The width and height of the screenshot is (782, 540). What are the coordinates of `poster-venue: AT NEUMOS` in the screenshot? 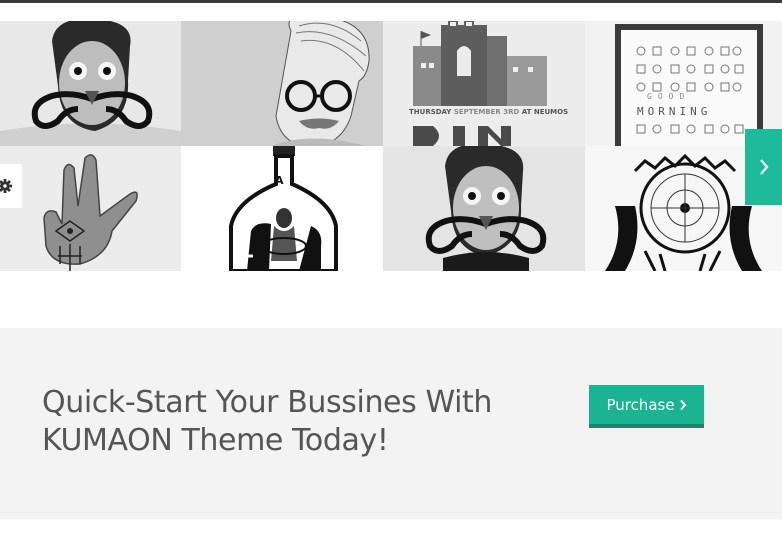 It's located at (545, 112).